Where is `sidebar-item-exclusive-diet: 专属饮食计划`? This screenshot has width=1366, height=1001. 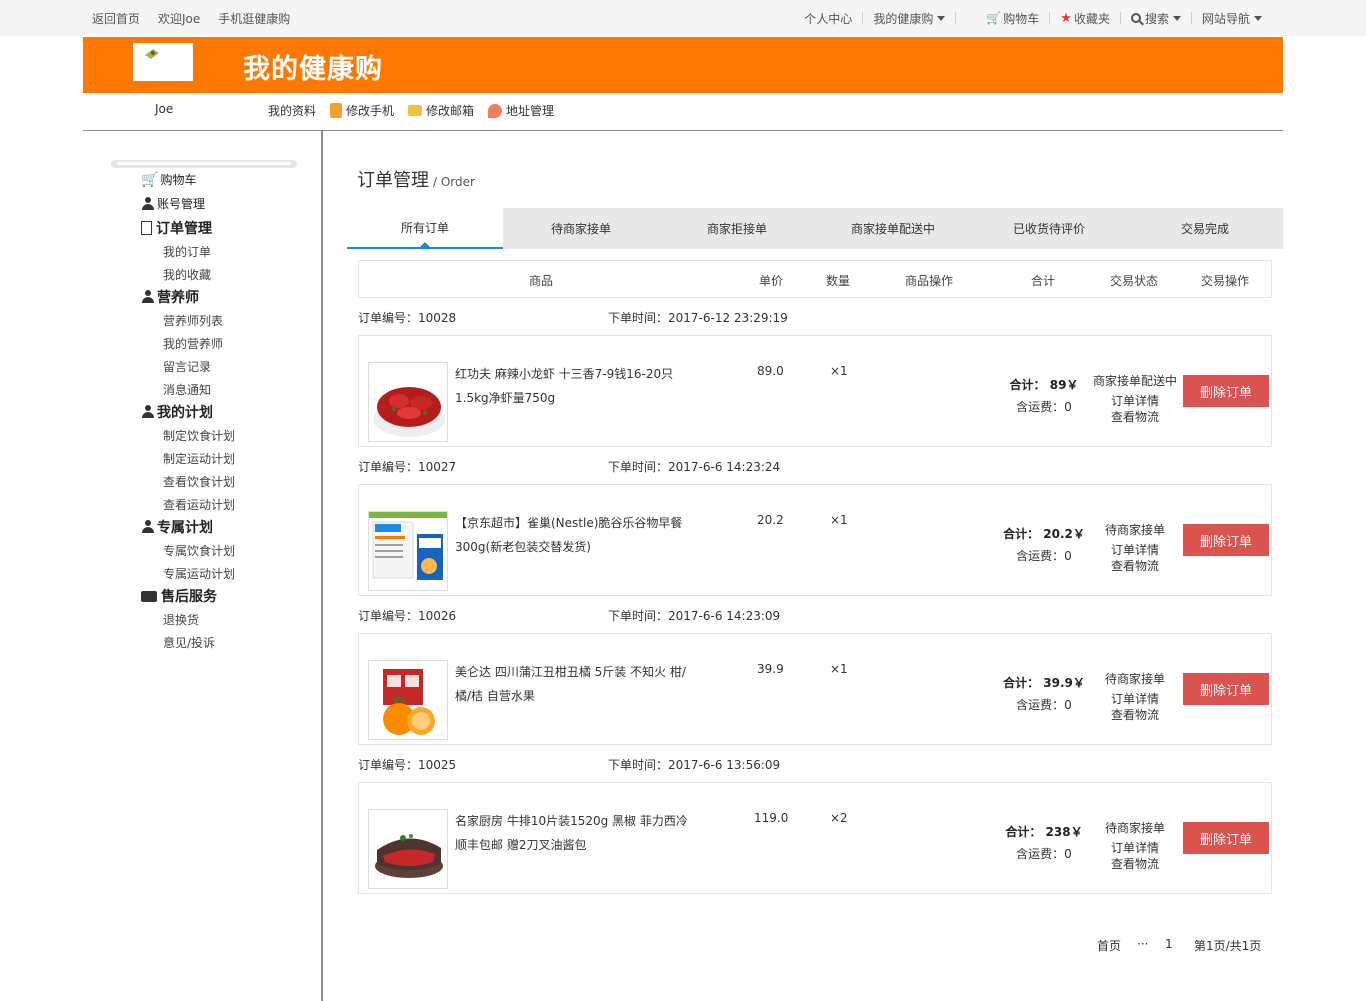
sidebar-item-exclusive-diet: 专属饮食计划 is located at coordinates (199, 550).